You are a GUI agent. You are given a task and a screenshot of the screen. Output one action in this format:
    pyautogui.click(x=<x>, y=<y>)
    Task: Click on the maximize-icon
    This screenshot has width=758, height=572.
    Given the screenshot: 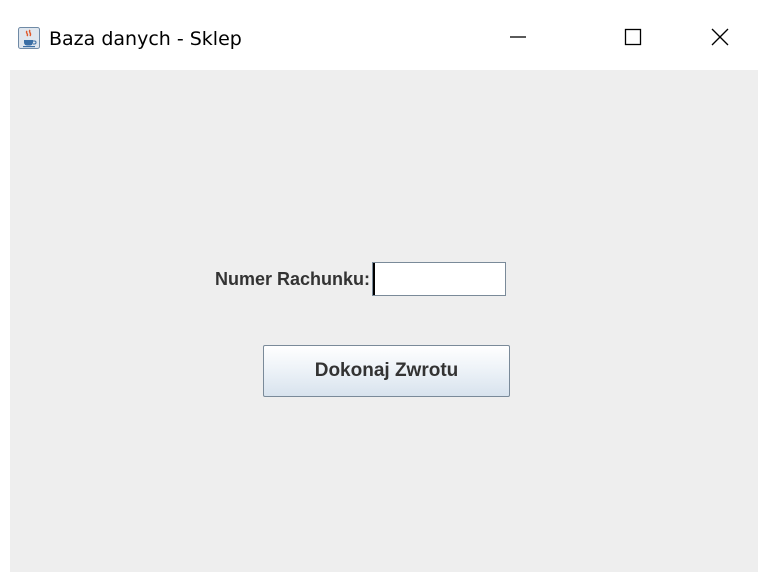 What is the action you would take?
    pyautogui.click(x=633, y=37)
    